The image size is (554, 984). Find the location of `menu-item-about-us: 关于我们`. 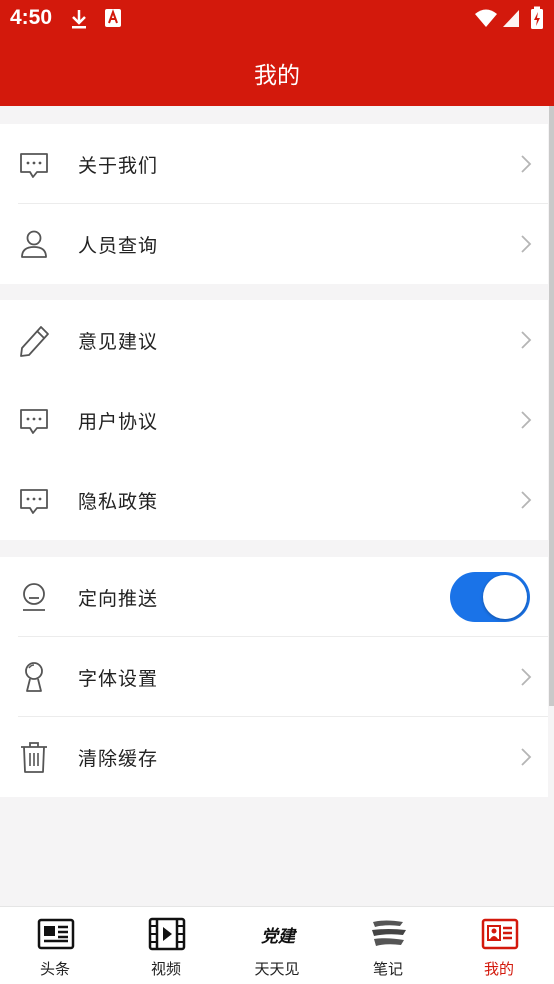

menu-item-about-us: 关于我们 is located at coordinates (274, 164).